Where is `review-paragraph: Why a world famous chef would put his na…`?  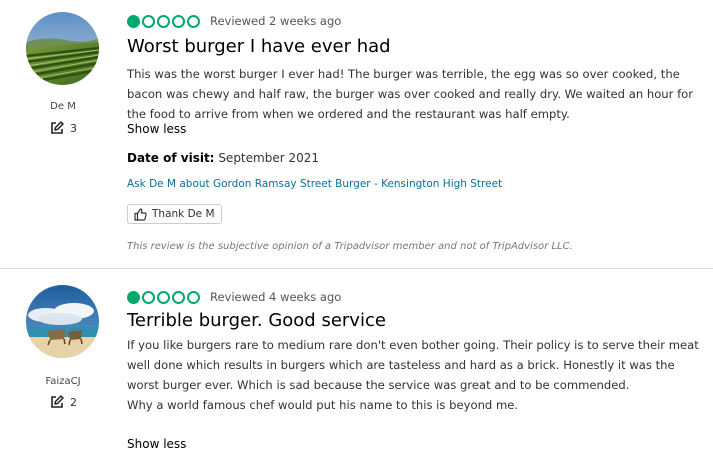 review-paragraph: Why a world famous chef would put his na… is located at coordinates (323, 405).